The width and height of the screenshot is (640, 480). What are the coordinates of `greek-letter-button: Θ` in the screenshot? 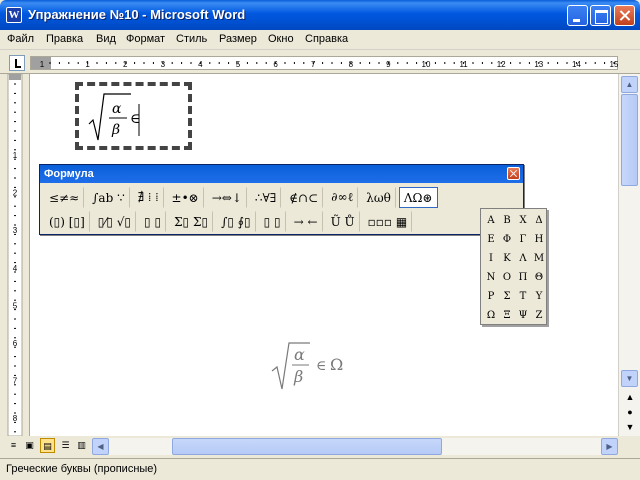 It's located at (539, 277).